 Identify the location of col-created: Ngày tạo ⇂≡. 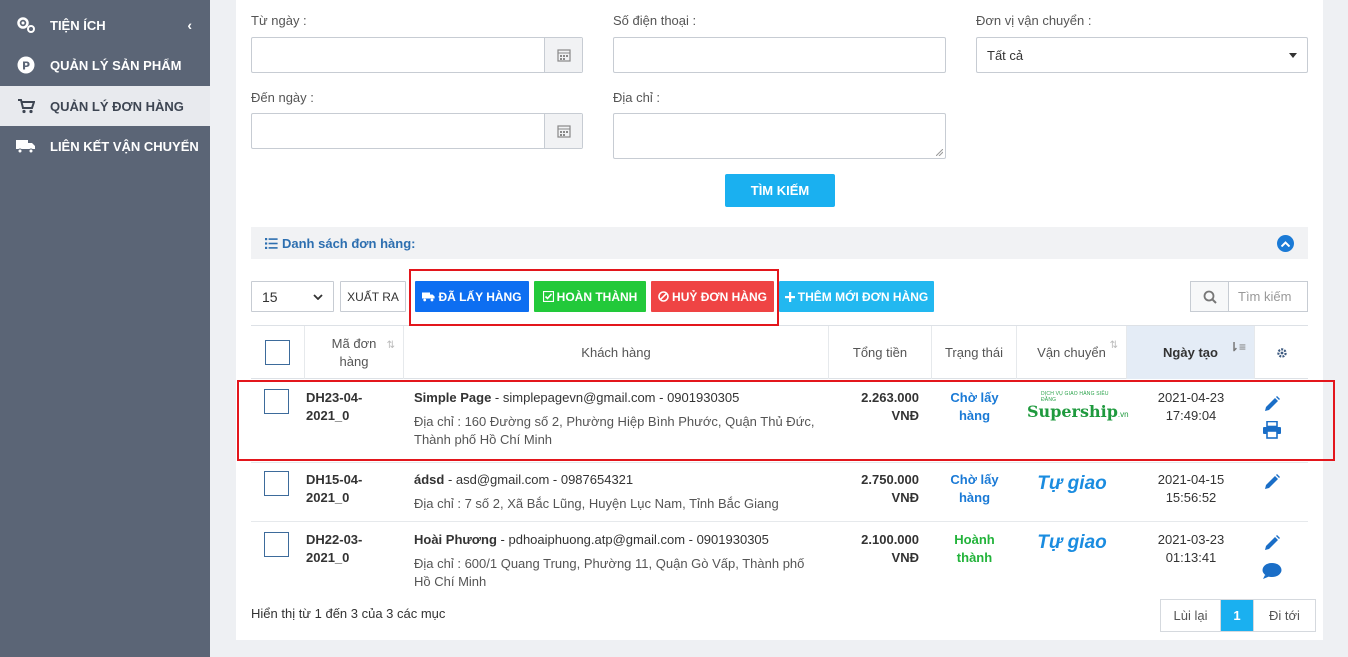
(1191, 352).